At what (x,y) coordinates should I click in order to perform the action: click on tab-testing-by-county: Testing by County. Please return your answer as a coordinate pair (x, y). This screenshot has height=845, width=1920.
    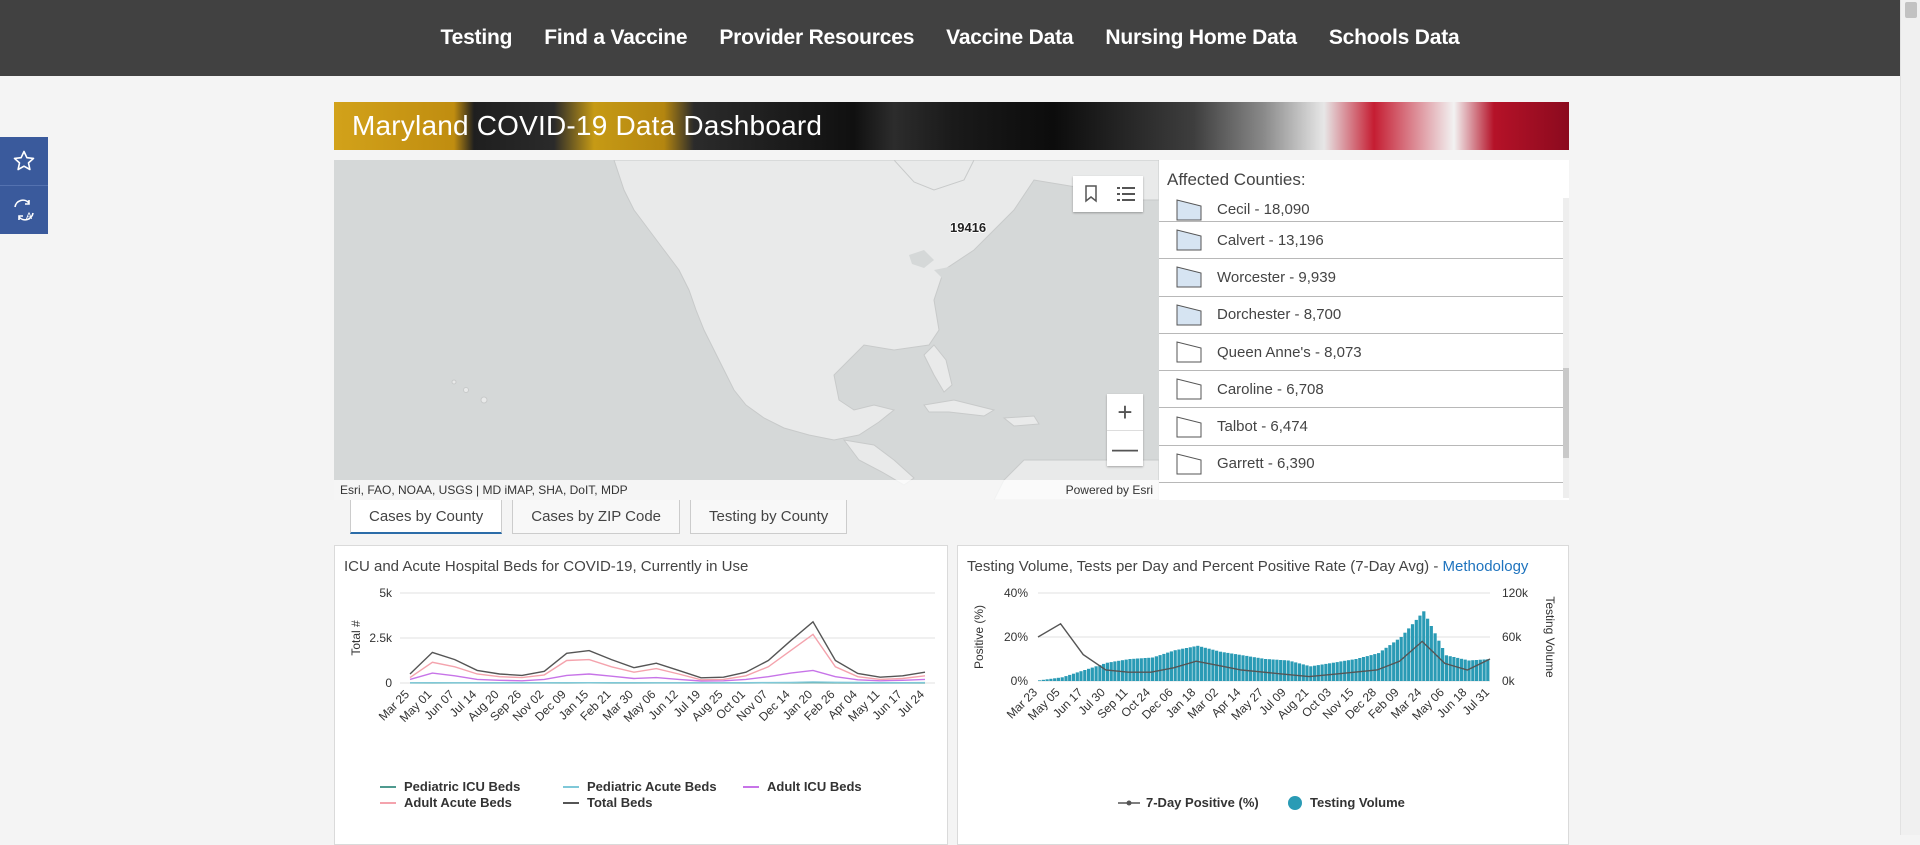
    Looking at the image, I should click on (768, 517).